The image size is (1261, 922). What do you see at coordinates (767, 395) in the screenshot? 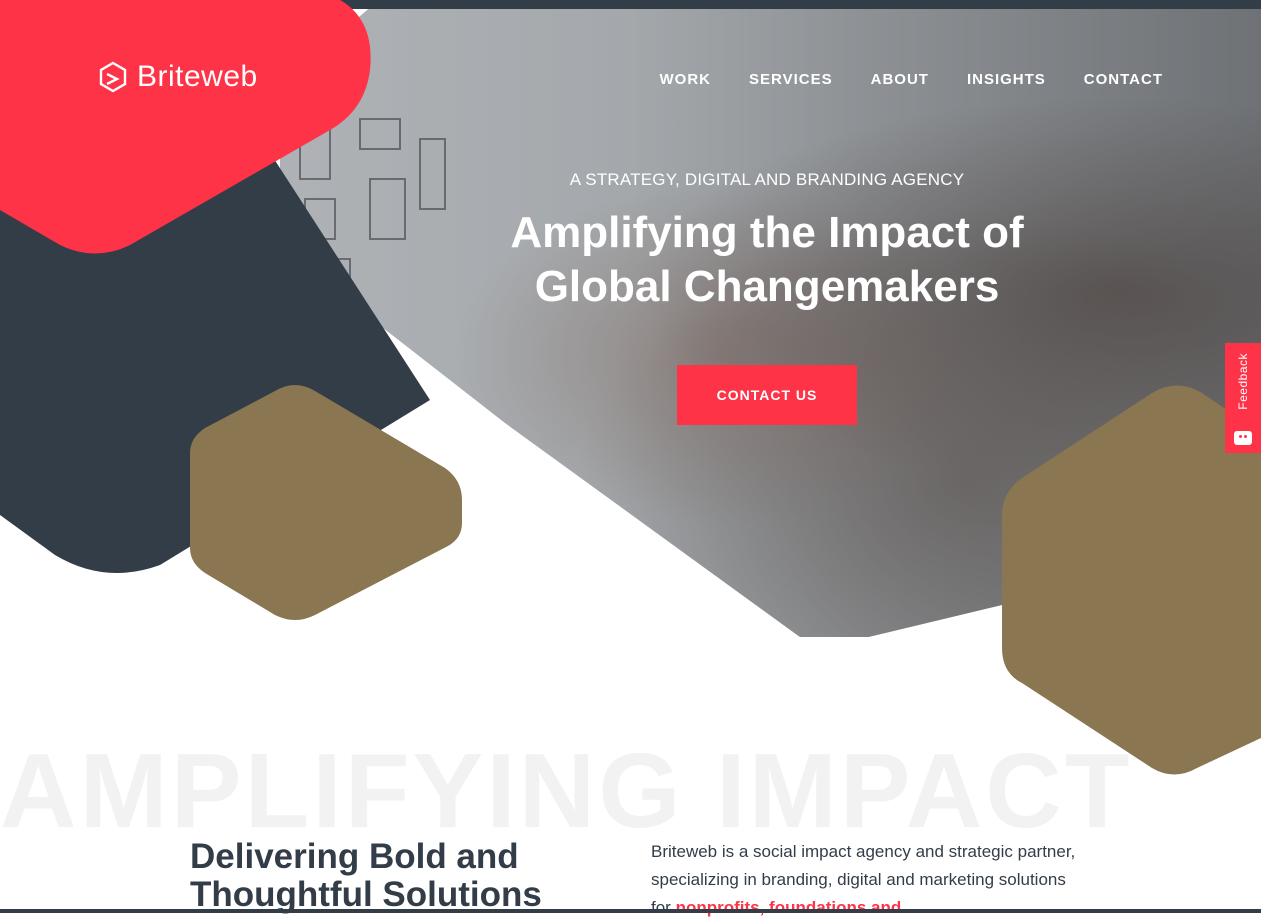
I see `contact-us-button: CONTACT US` at bounding box center [767, 395].